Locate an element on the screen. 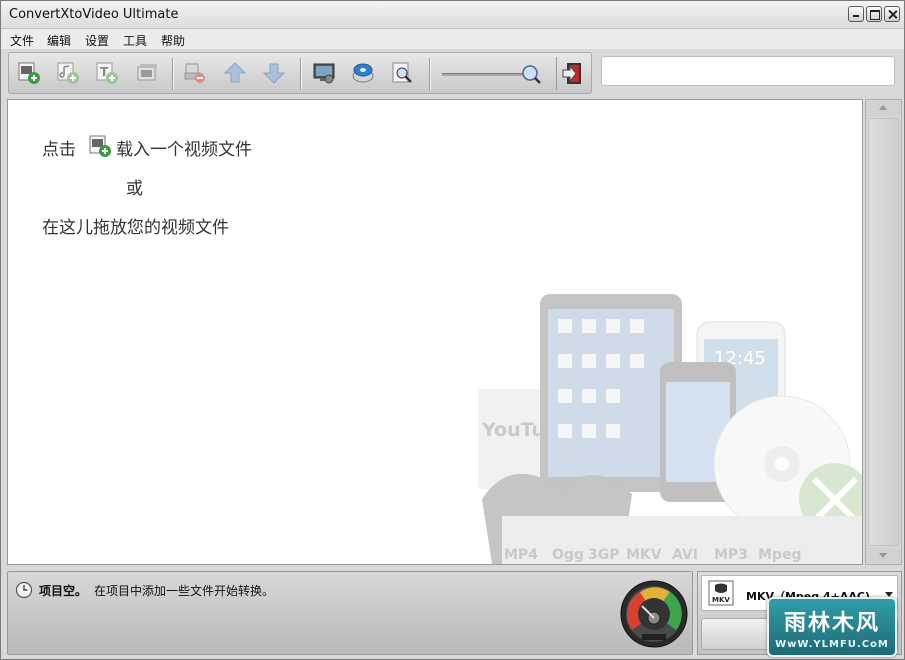 Image resolution: width=905 pixels, height=660 pixels. hint-click-label: 点击 is located at coordinates (59, 150).